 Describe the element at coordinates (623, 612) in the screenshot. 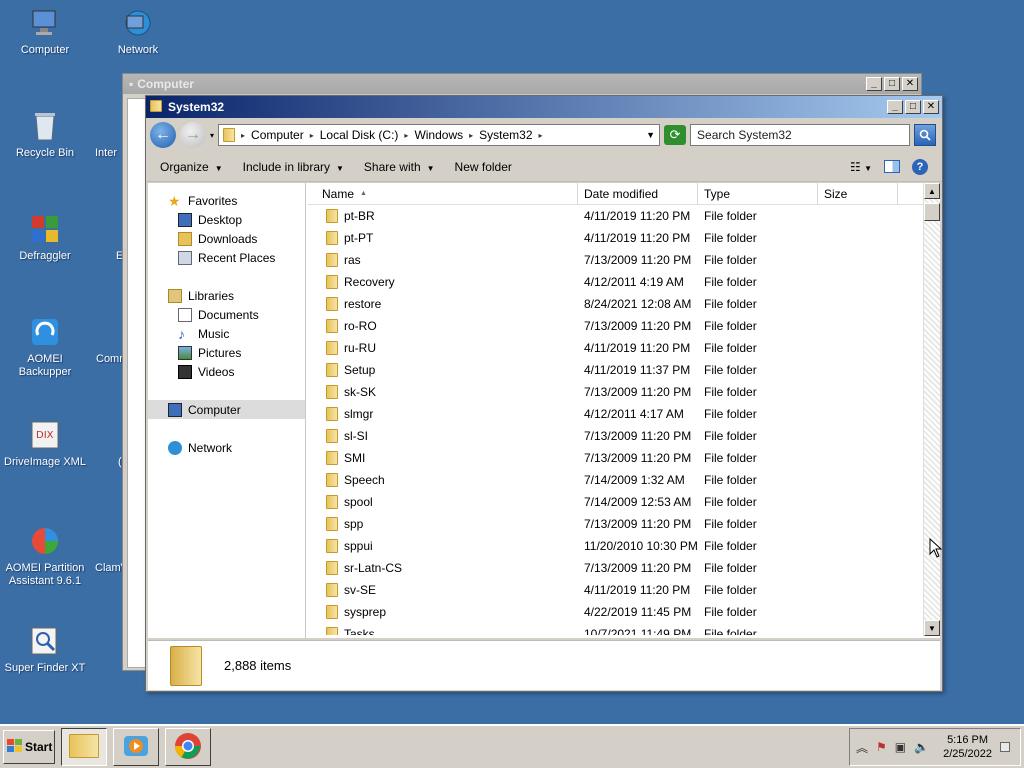

I see `file-row: sysprep 4/22/2019 11:45 PM File folder` at that location.